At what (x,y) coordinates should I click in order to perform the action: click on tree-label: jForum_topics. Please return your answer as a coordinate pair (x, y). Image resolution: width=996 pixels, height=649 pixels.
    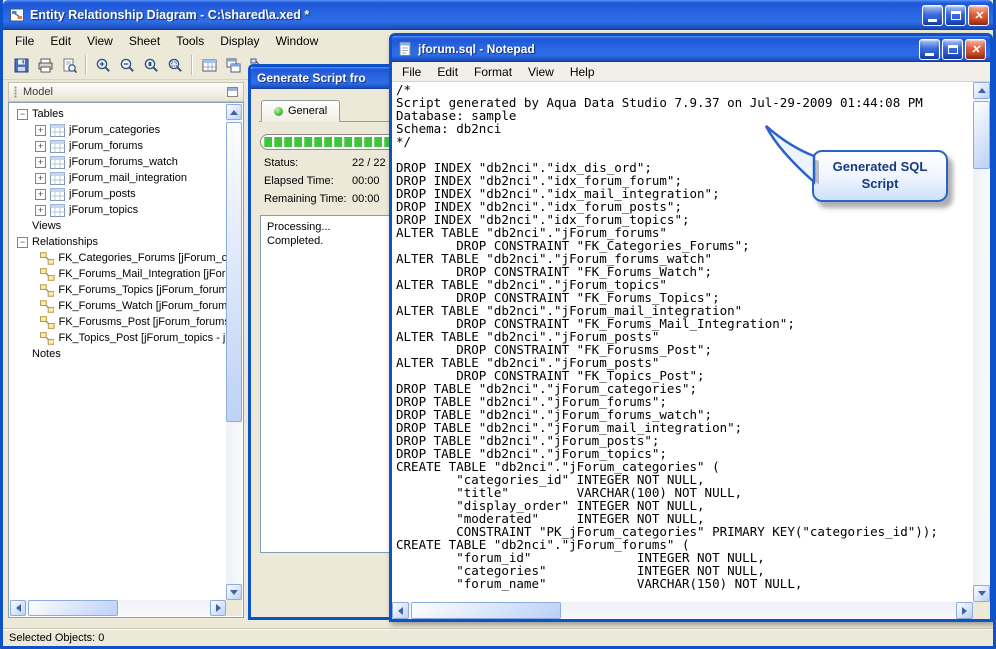
    Looking at the image, I should click on (104, 210).